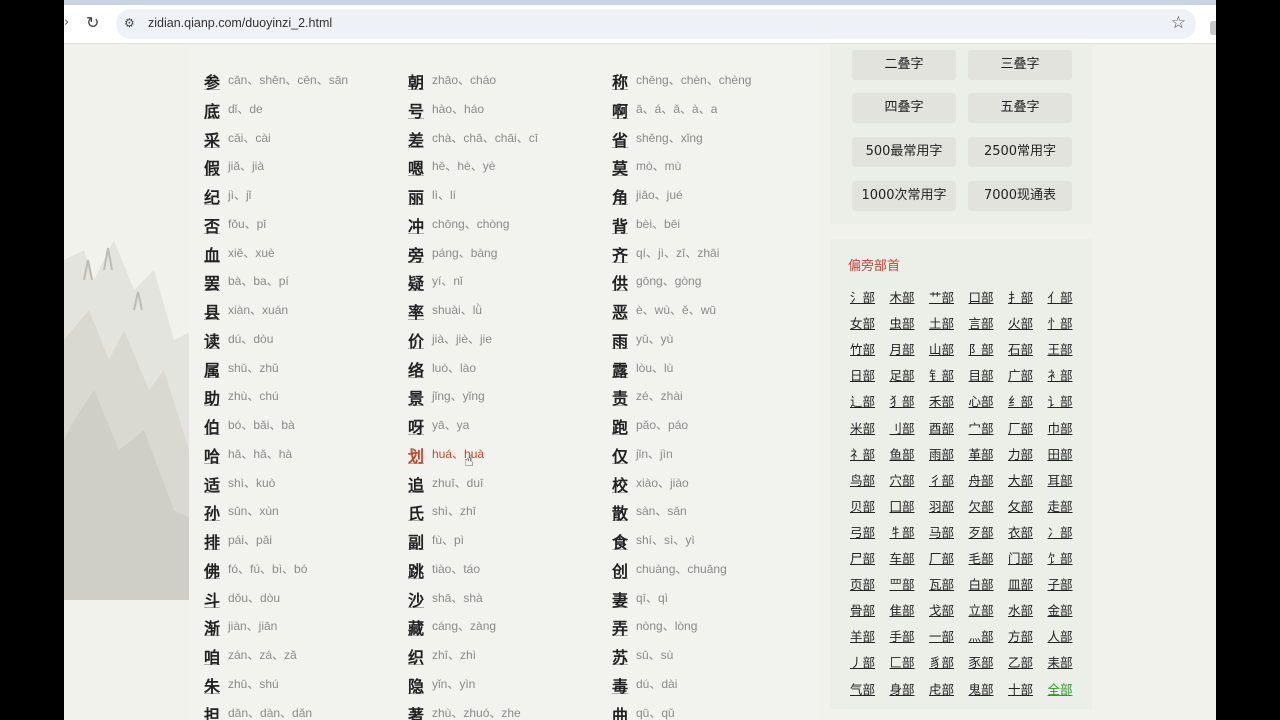  I want to click on radical-link: 酉部, so click(948, 427).